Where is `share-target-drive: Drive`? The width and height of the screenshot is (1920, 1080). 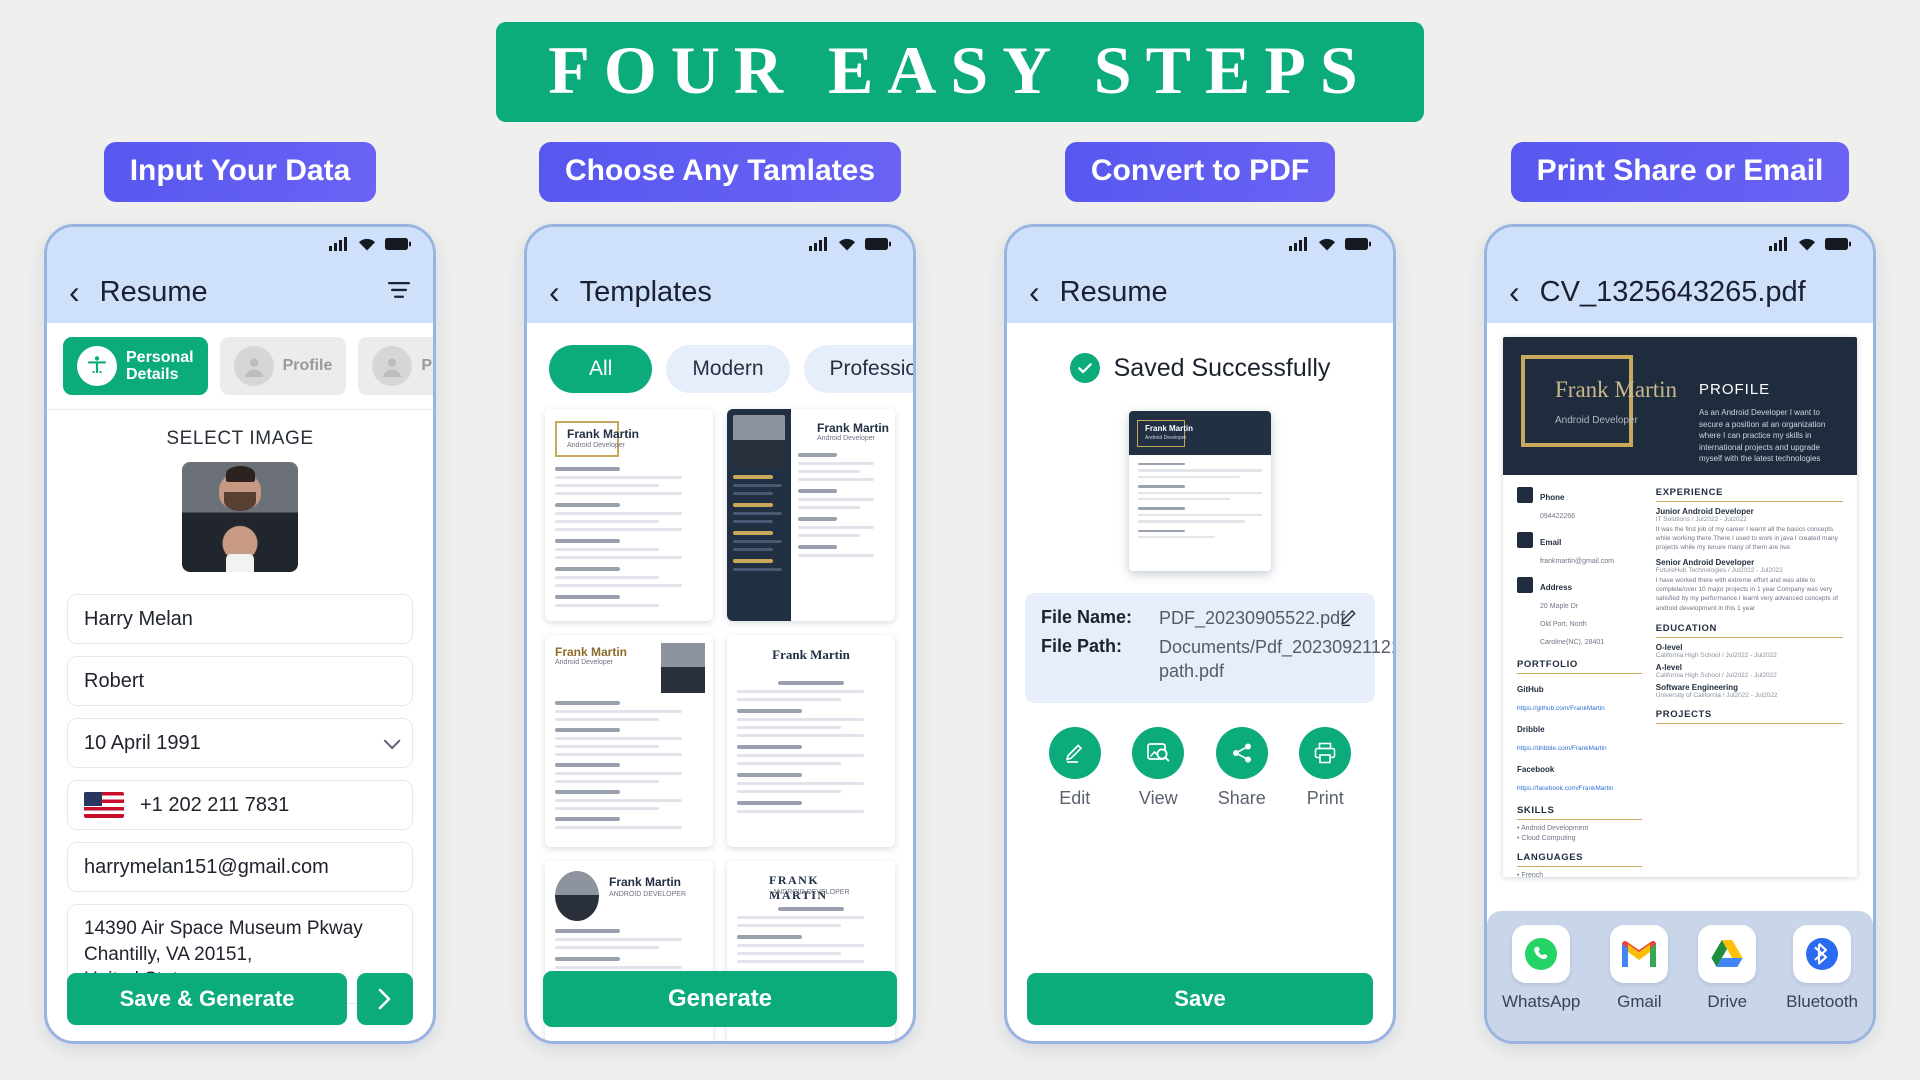
share-target-drive: Drive is located at coordinates (1727, 968).